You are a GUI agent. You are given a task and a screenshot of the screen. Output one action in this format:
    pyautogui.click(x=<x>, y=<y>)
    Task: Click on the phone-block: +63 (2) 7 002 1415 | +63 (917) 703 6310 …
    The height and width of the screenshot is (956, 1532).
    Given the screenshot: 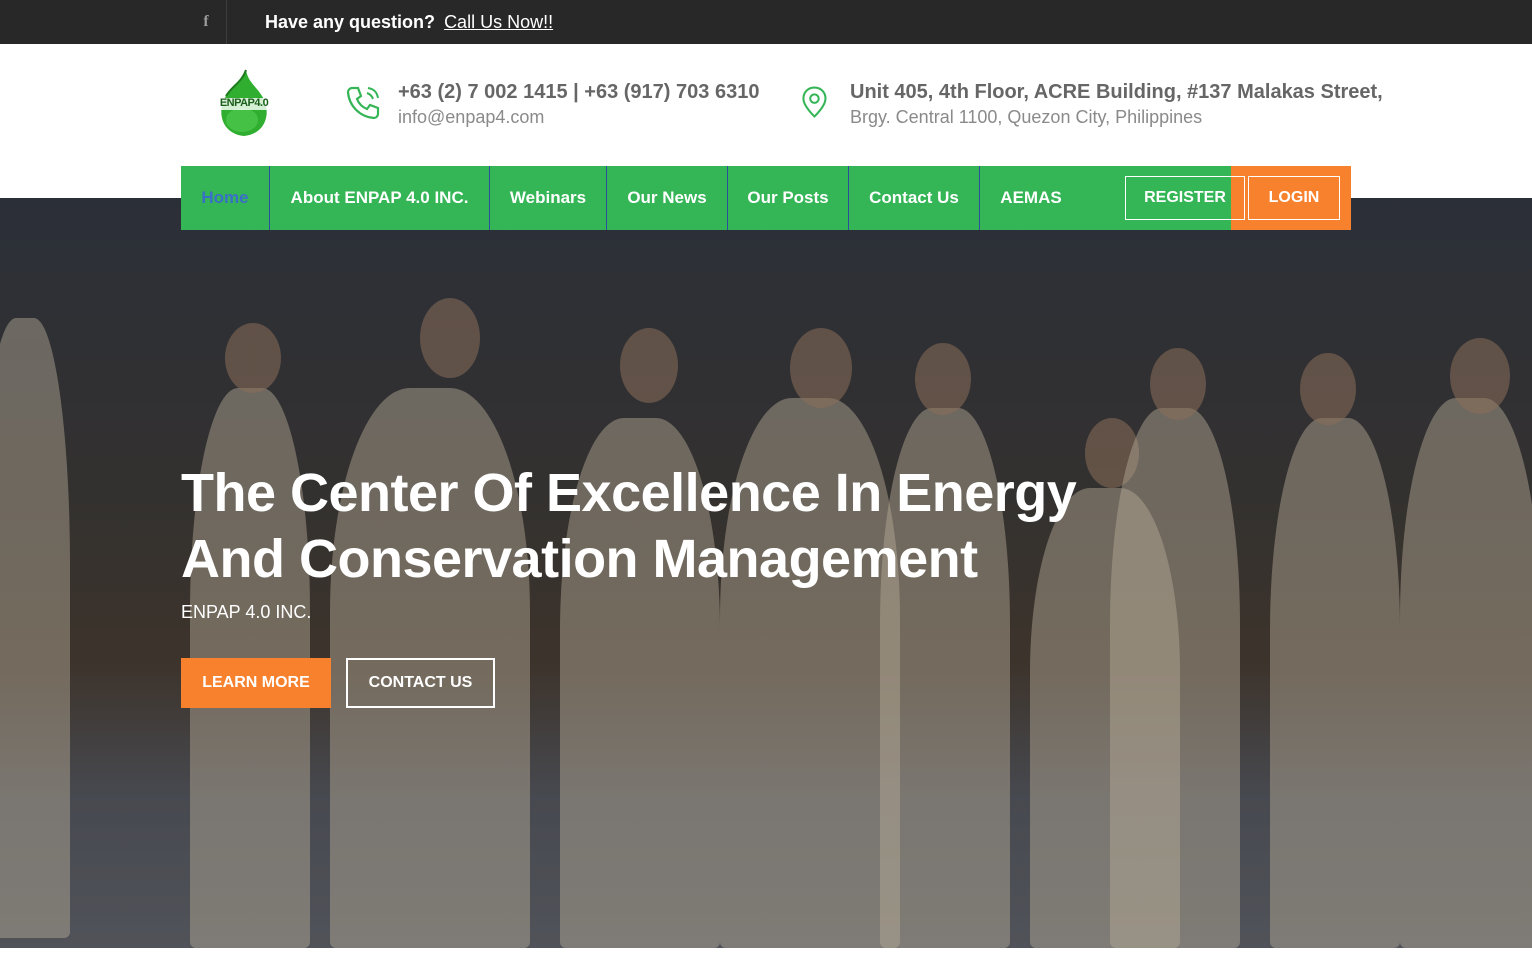 What is the action you would take?
    pyautogui.click(x=551, y=105)
    